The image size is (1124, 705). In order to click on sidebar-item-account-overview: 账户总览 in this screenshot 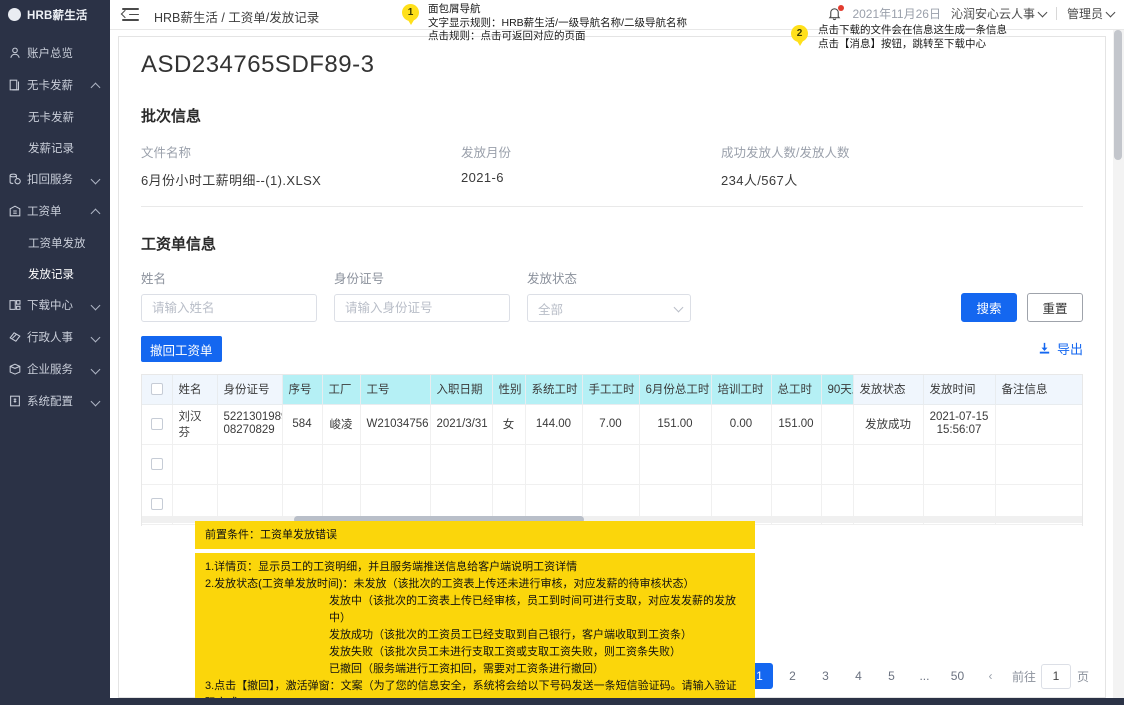, I will do `click(55, 53)`.